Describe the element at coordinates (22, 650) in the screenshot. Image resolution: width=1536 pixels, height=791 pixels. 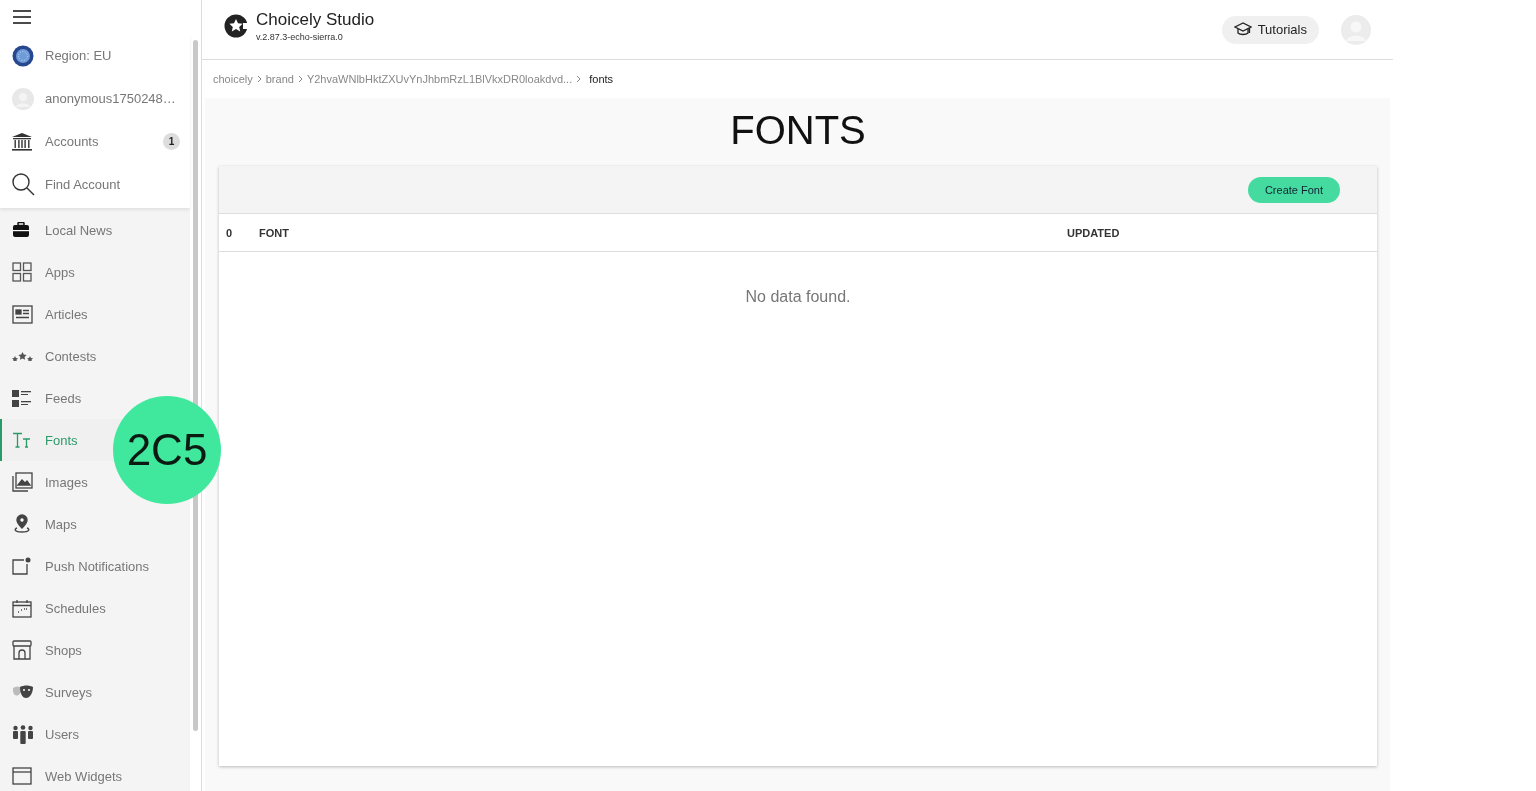
I see `shop-icon` at that location.